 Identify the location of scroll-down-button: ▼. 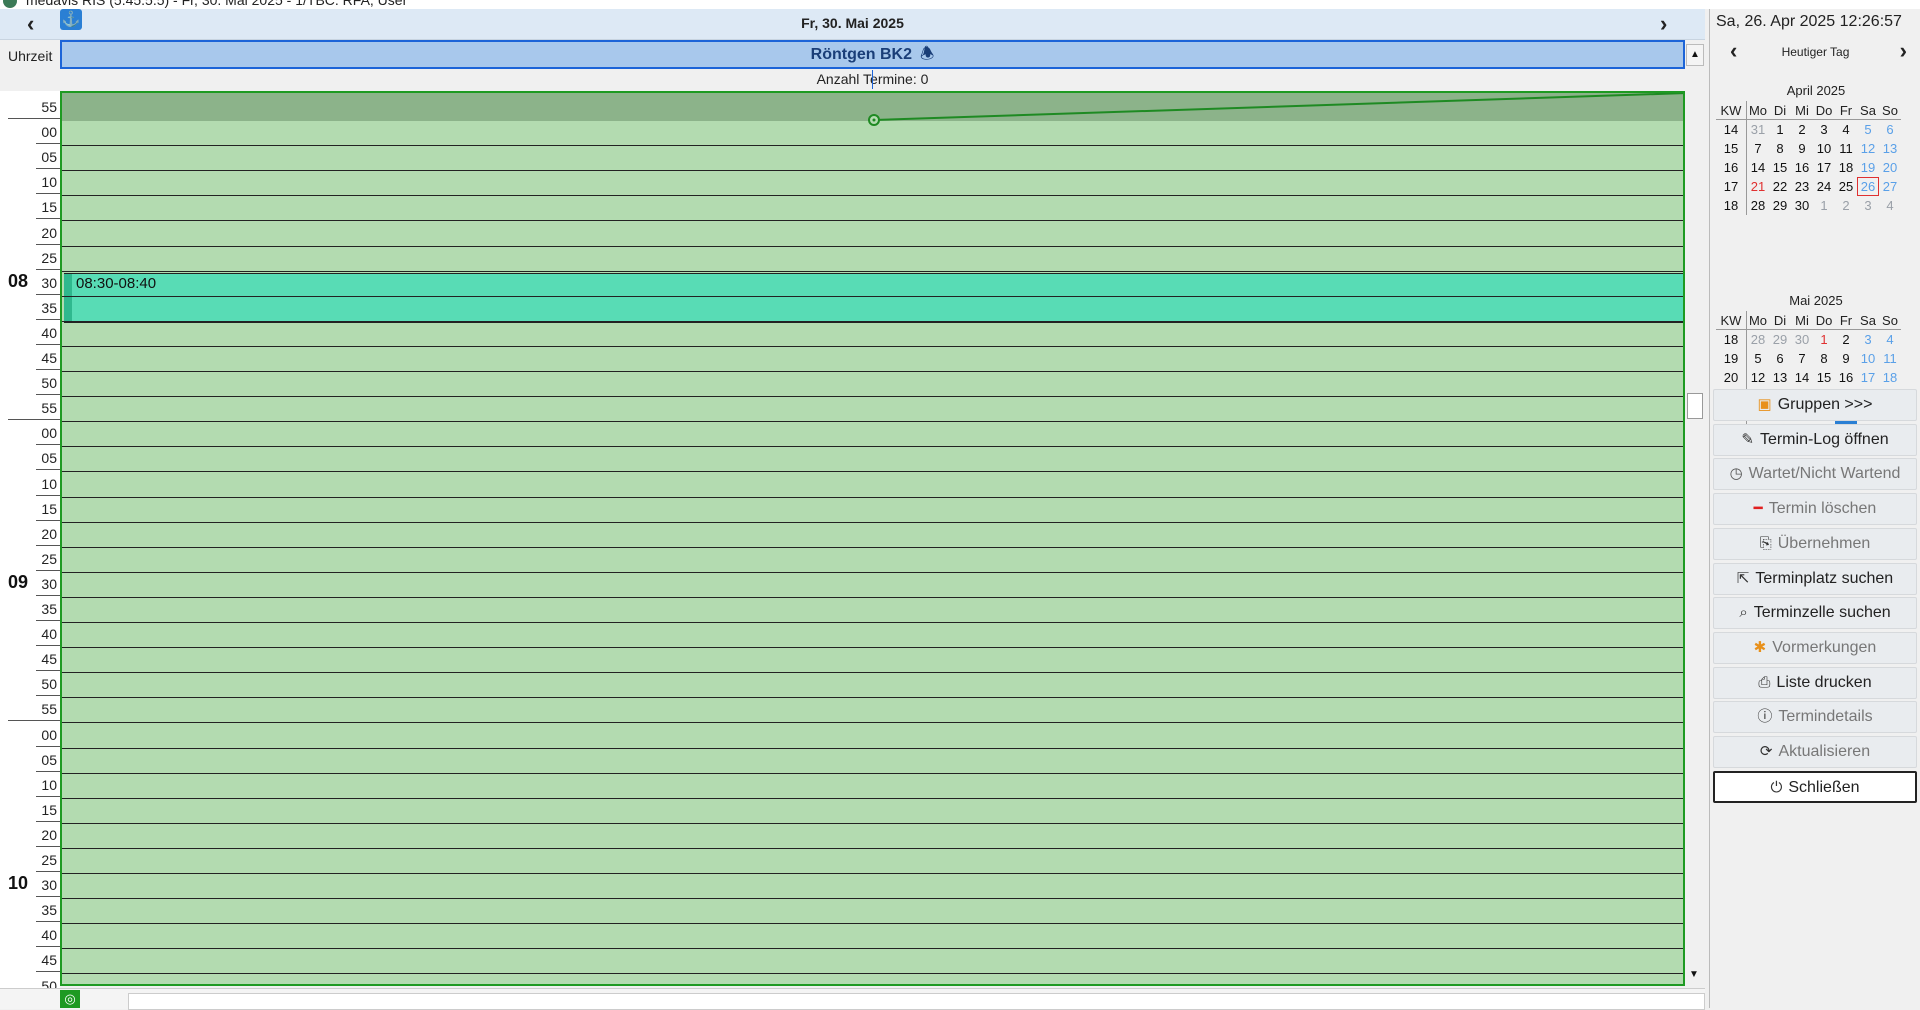
(1694, 975).